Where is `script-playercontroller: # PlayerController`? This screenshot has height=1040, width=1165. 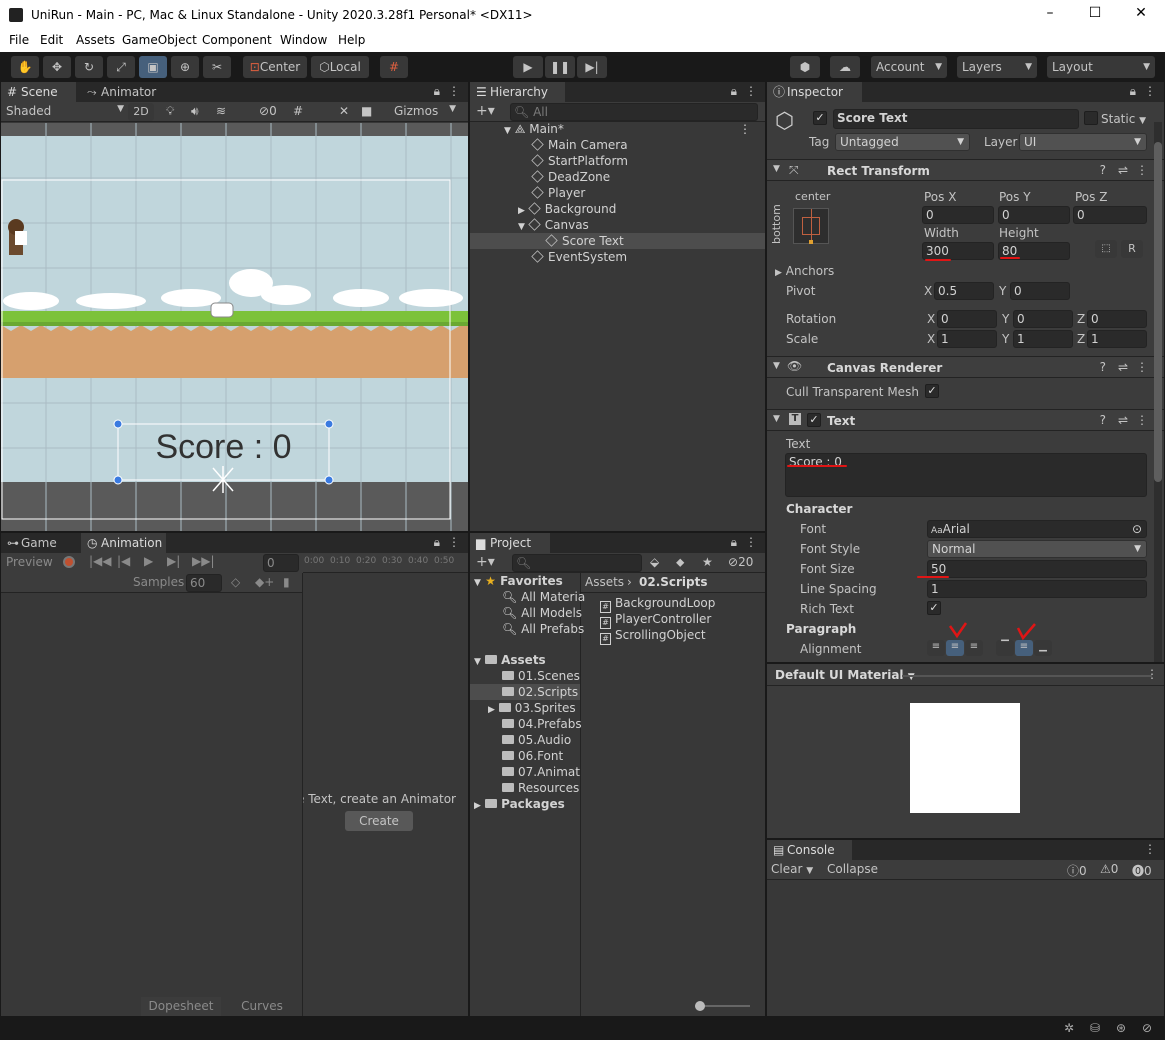
script-playercontroller: # PlayerController is located at coordinates (655, 620).